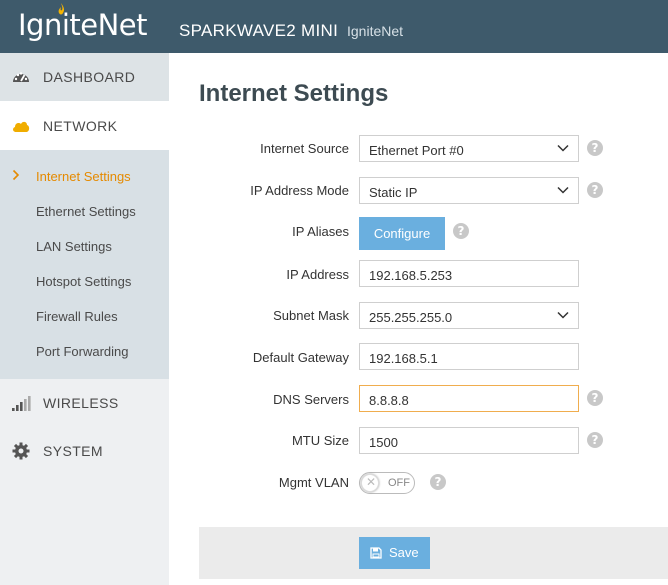 This screenshot has width=668, height=585. What do you see at coordinates (469, 273) in the screenshot?
I see `ip-address-input: 192.168.5.253` at bounding box center [469, 273].